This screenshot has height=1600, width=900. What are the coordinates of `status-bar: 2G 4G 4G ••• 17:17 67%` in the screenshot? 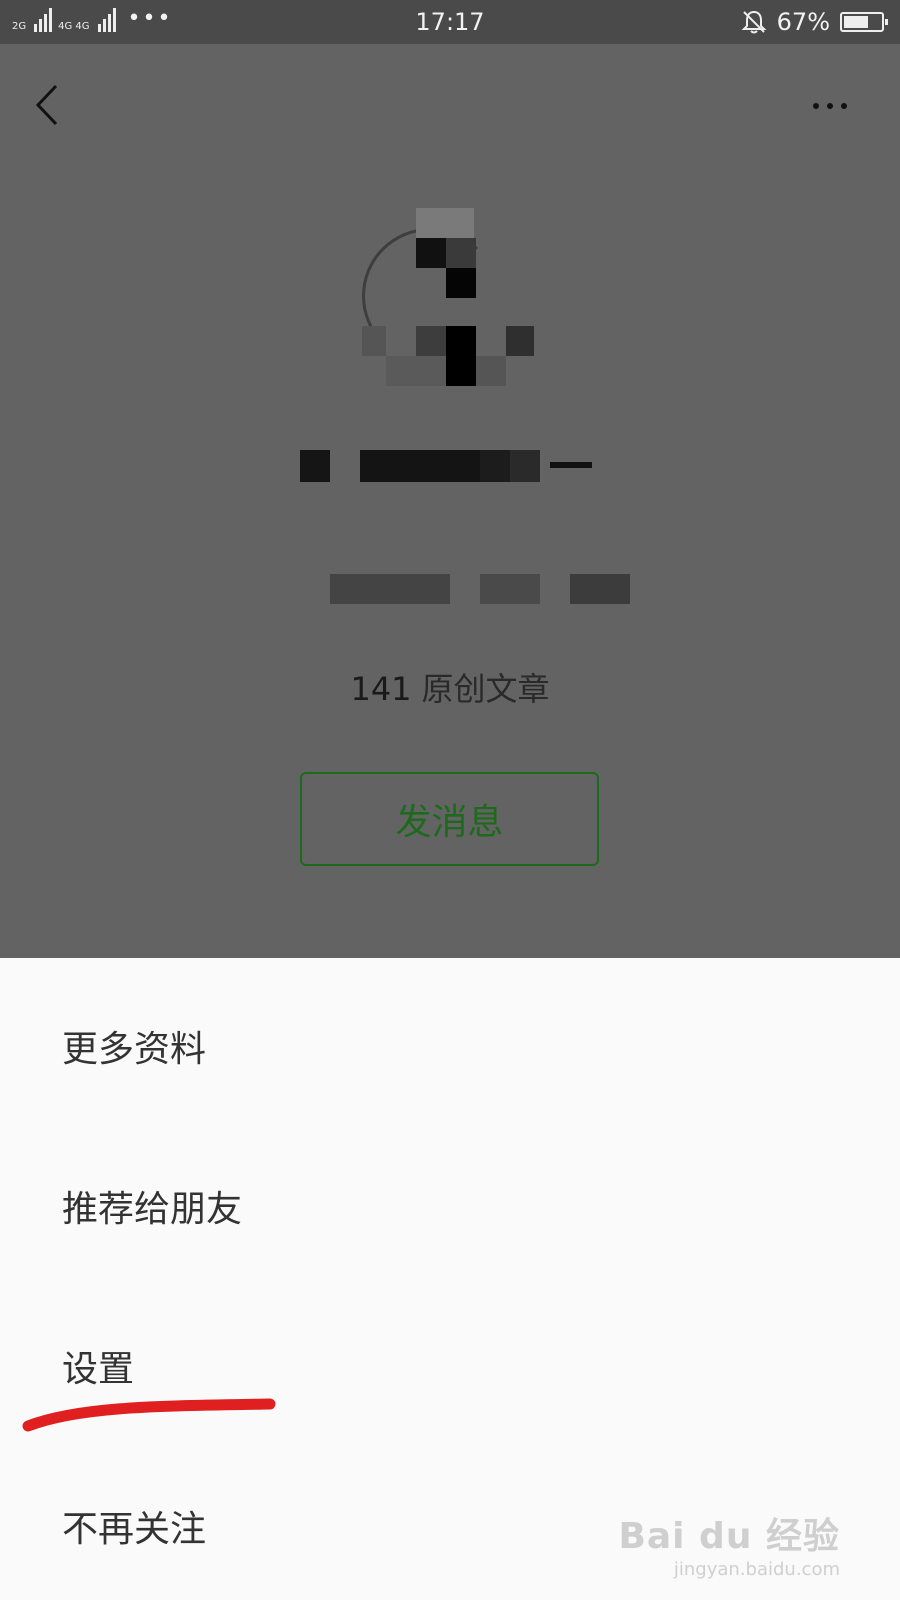 It's located at (450, 22).